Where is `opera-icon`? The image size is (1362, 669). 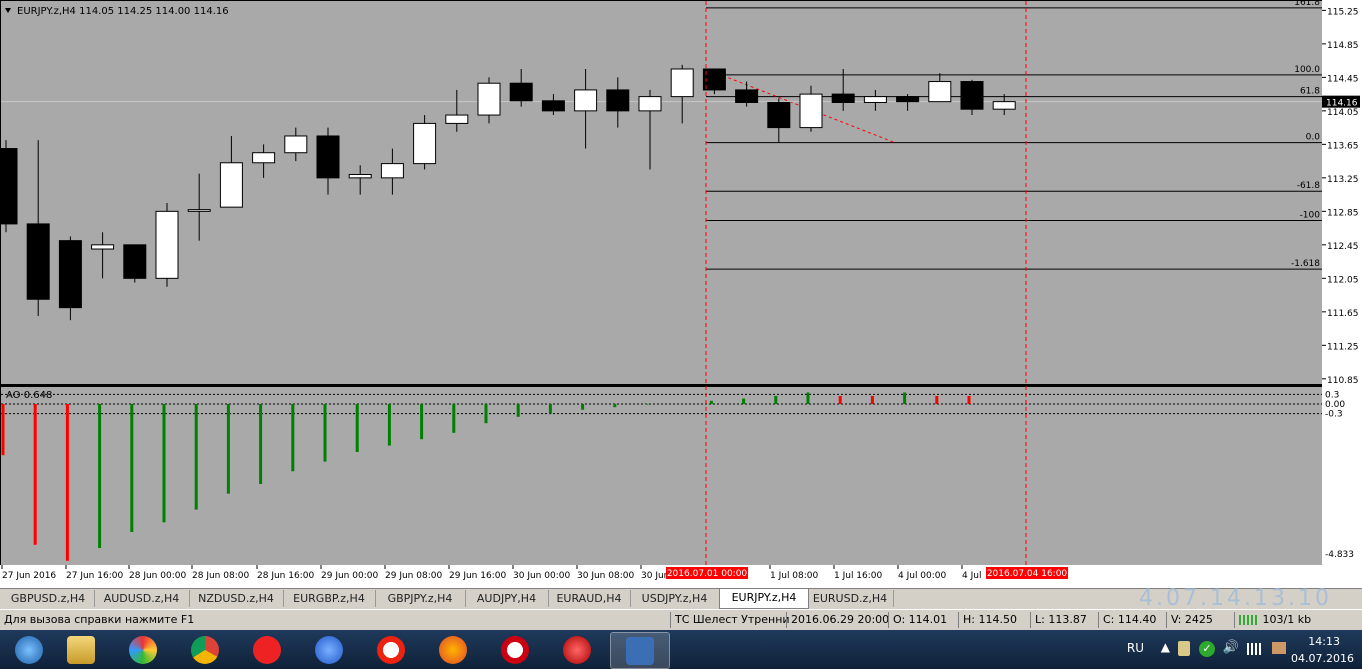
opera-icon is located at coordinates (391, 649).